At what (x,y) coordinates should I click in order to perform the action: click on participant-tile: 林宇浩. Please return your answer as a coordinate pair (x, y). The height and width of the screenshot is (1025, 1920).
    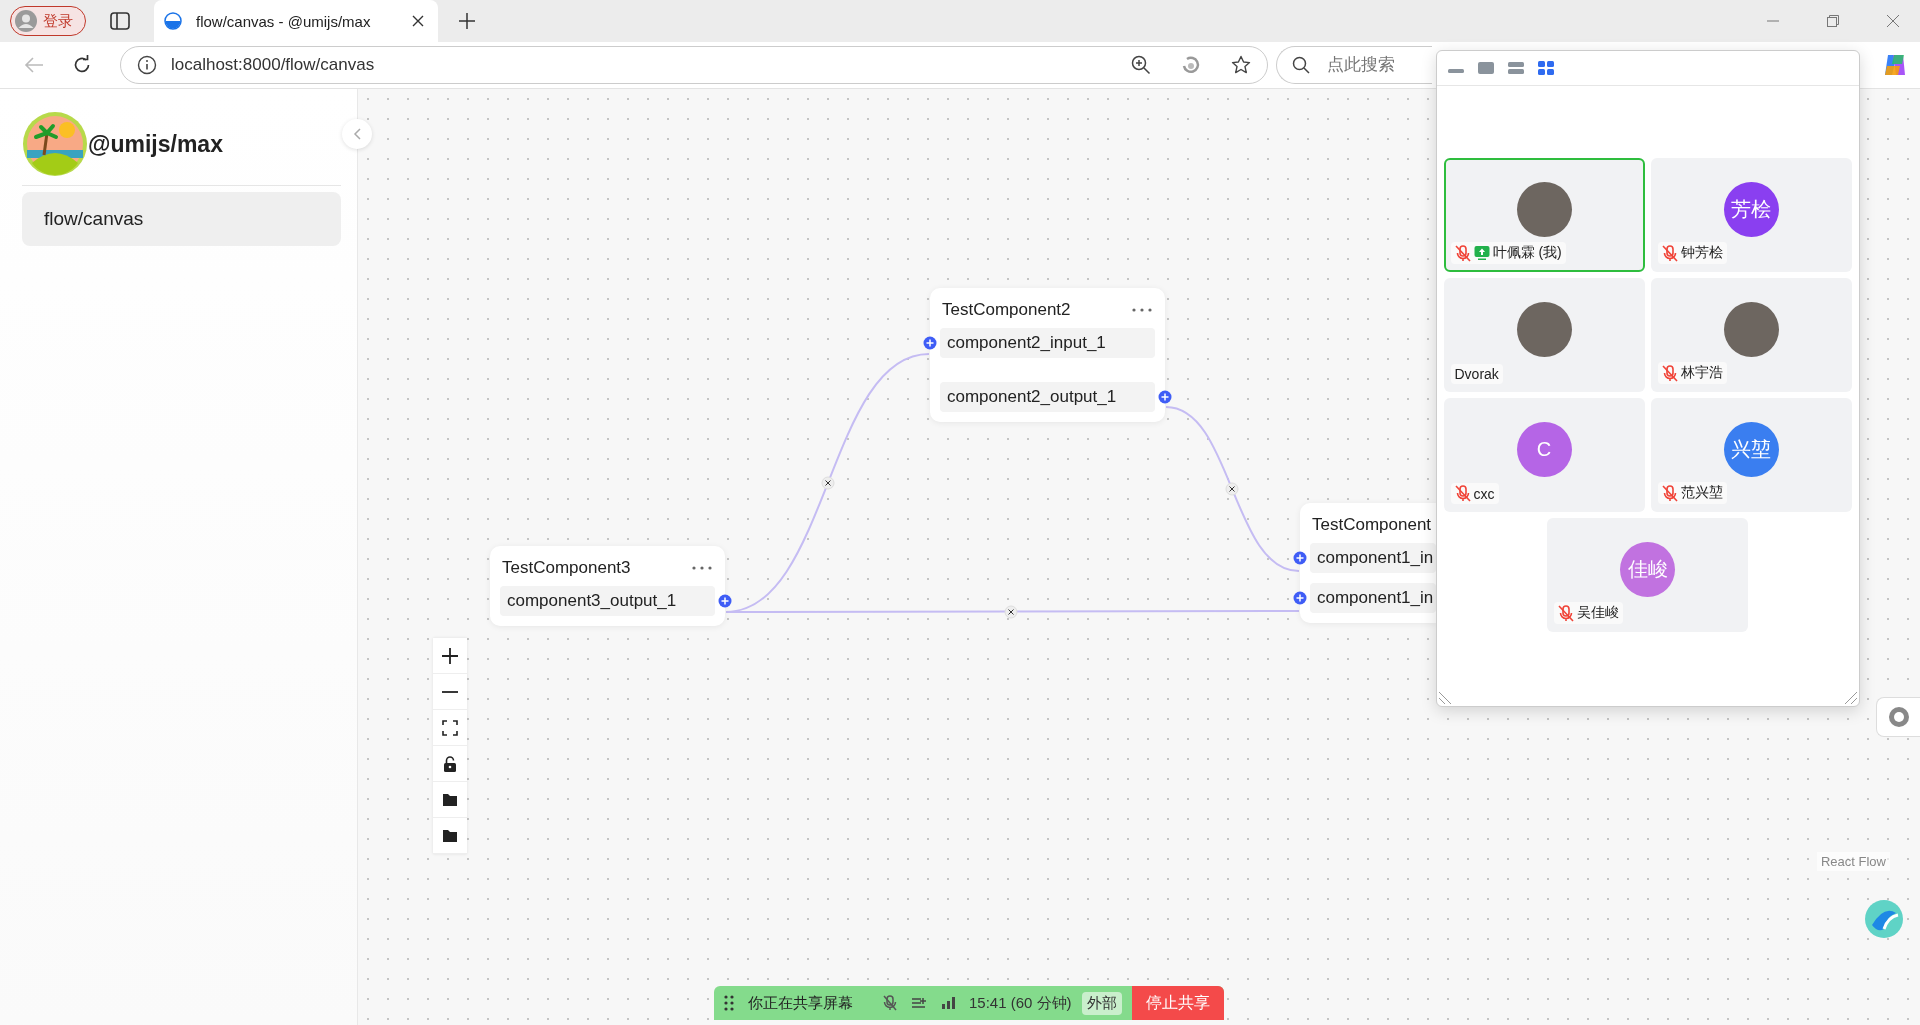
    Looking at the image, I should click on (1751, 335).